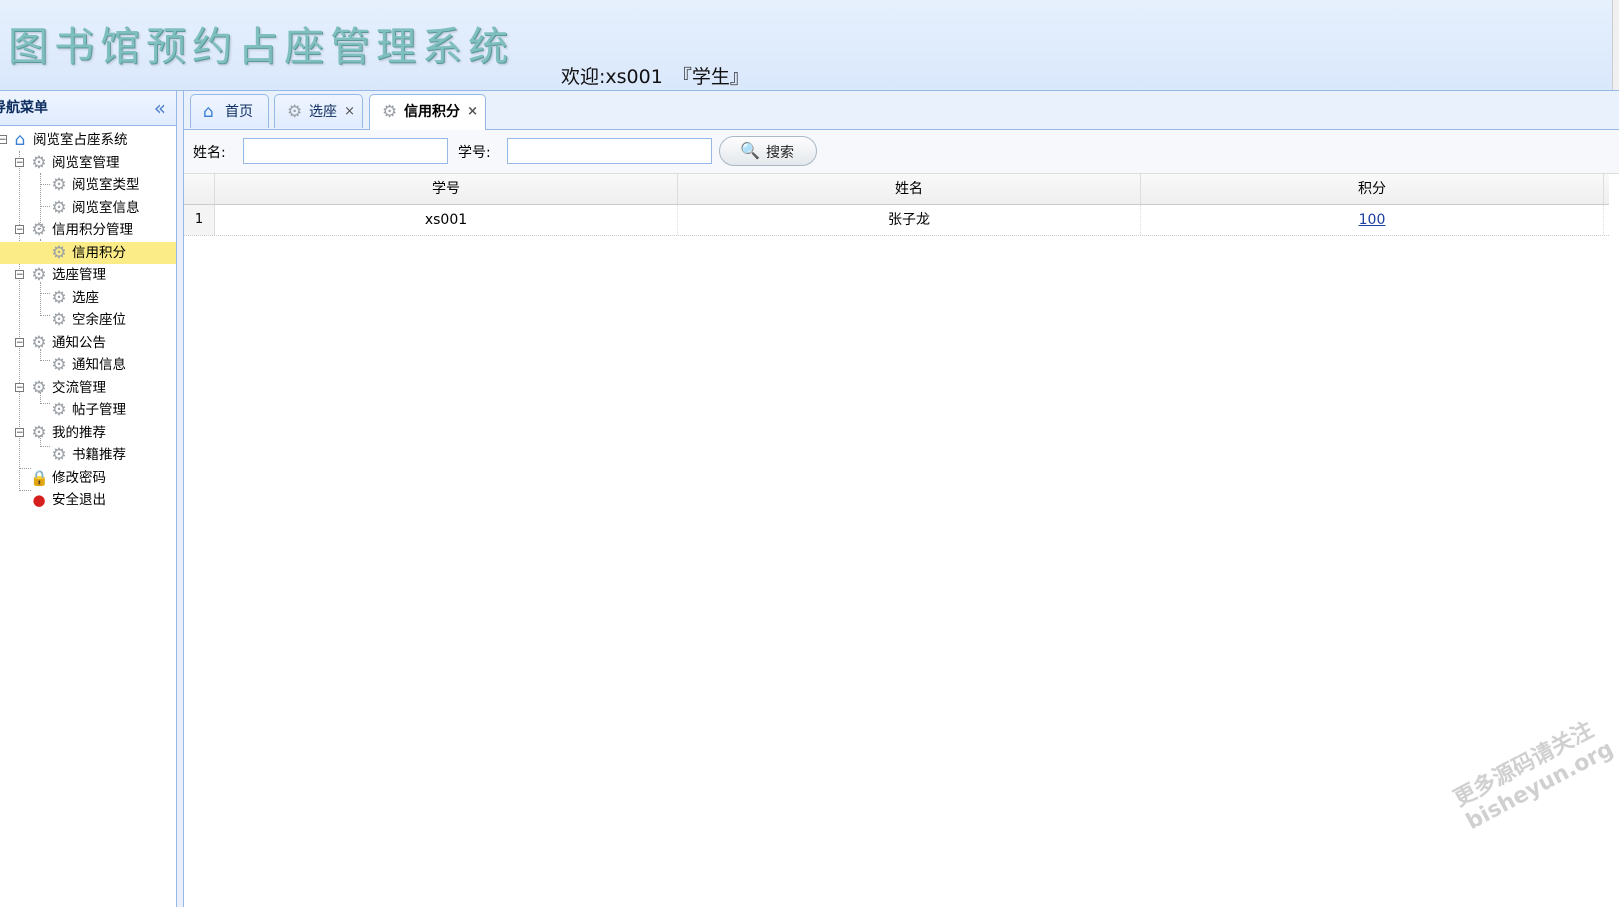 The image size is (1619, 907). I want to click on tree-item-label: 信用积分, so click(99, 252).